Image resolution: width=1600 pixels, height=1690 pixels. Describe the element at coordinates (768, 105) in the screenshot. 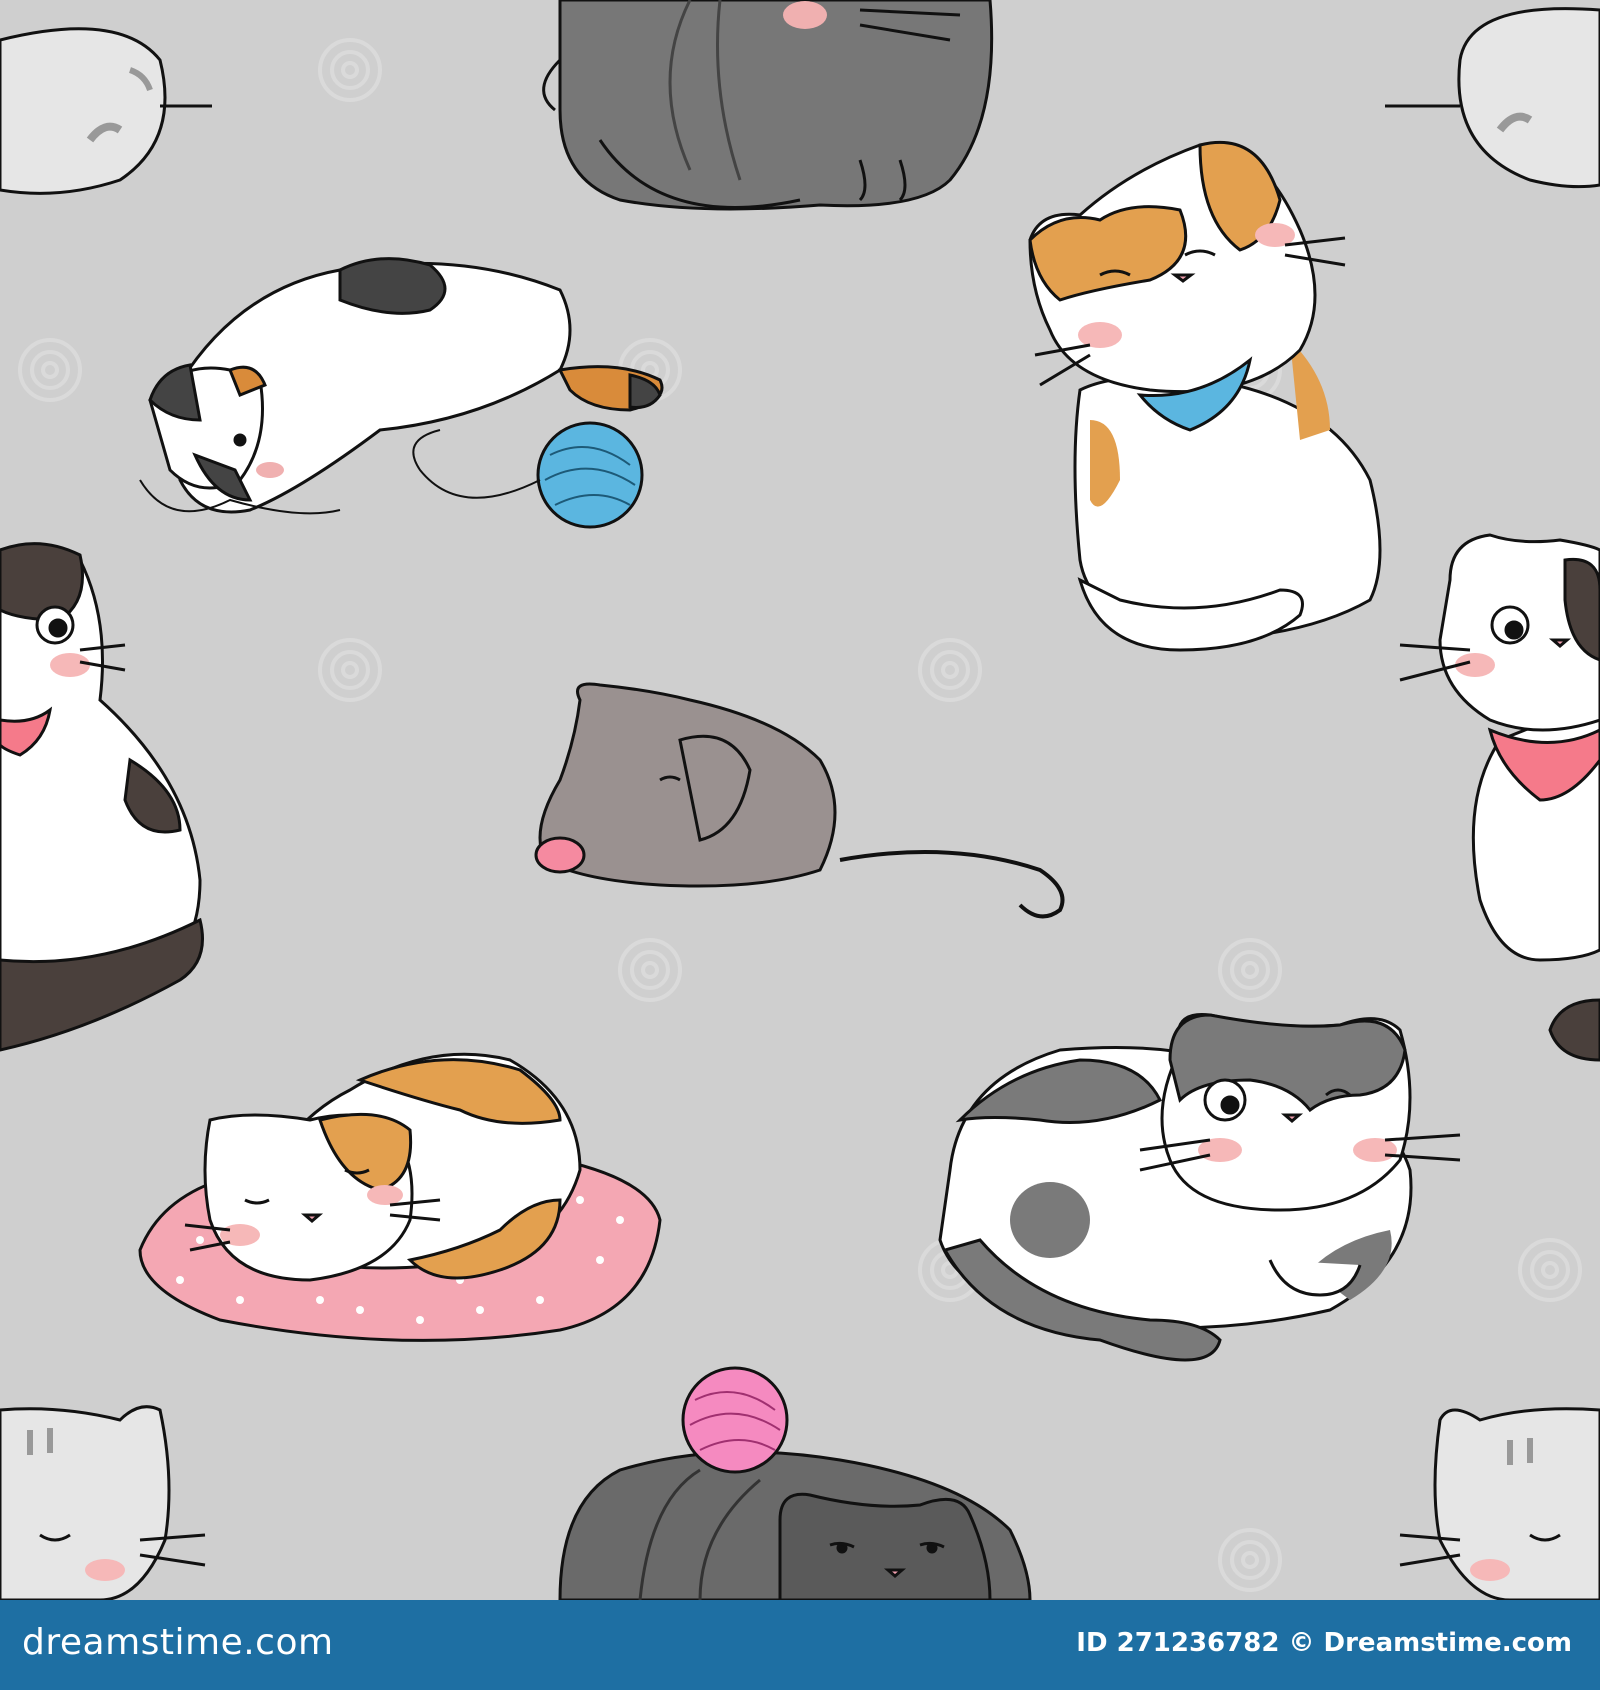

I see `gray-cat-tangled-in-yarn` at that location.